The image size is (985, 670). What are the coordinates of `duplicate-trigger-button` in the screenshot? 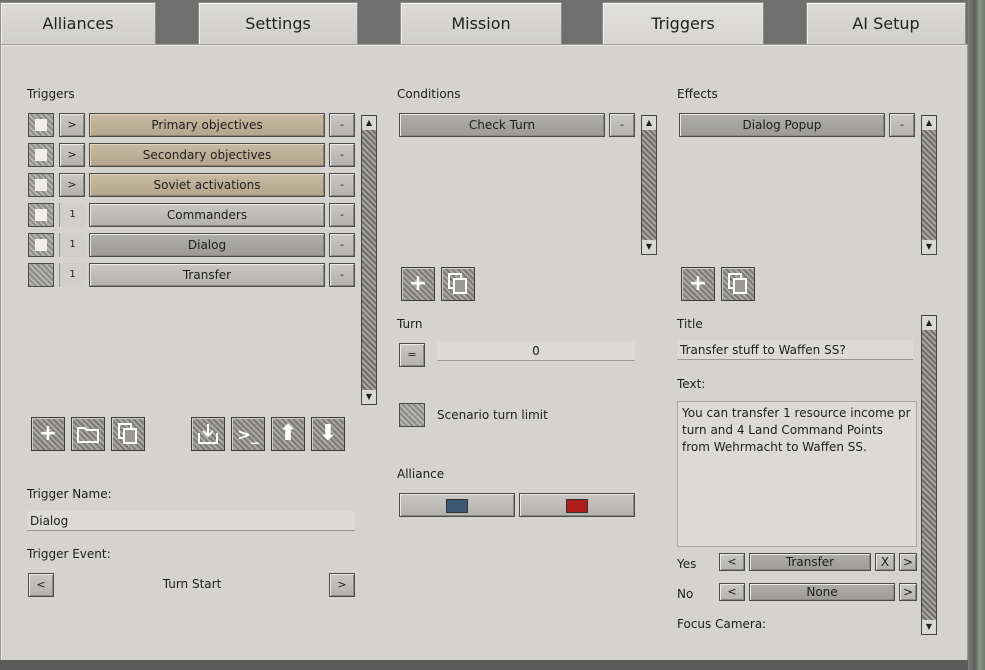 It's located at (128, 434).